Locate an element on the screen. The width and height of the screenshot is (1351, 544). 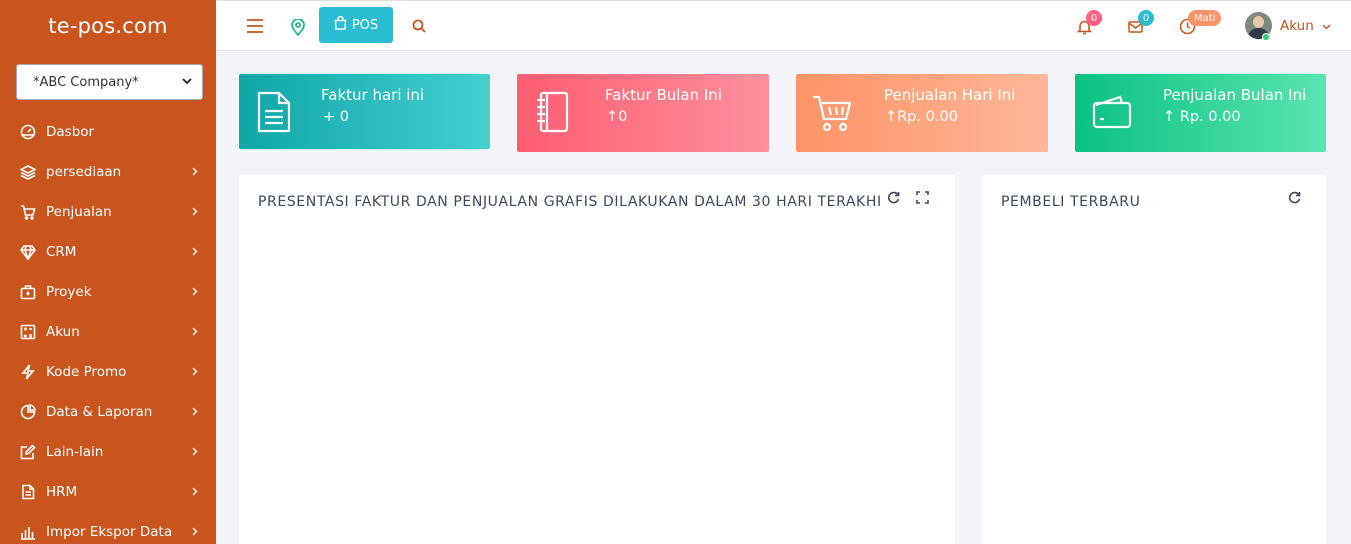
stat-value: ↑Rp. 0.00 is located at coordinates (921, 117).